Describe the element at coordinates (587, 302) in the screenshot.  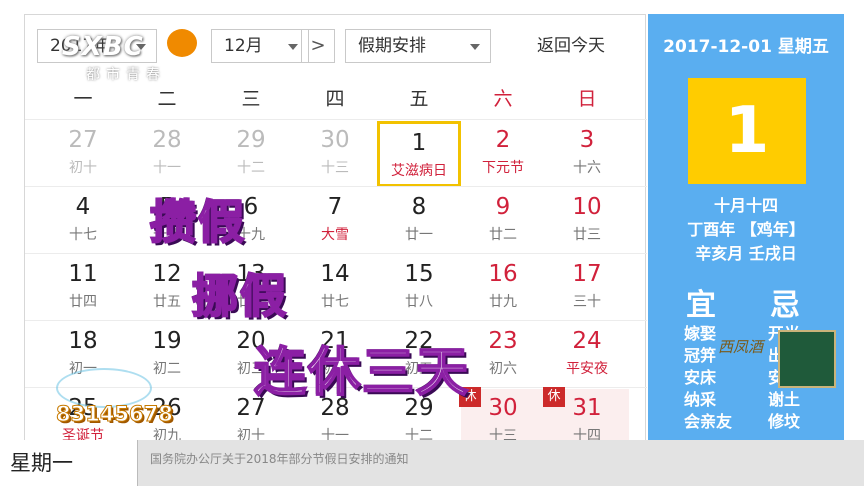
I see `lunar-label: 三十` at that location.